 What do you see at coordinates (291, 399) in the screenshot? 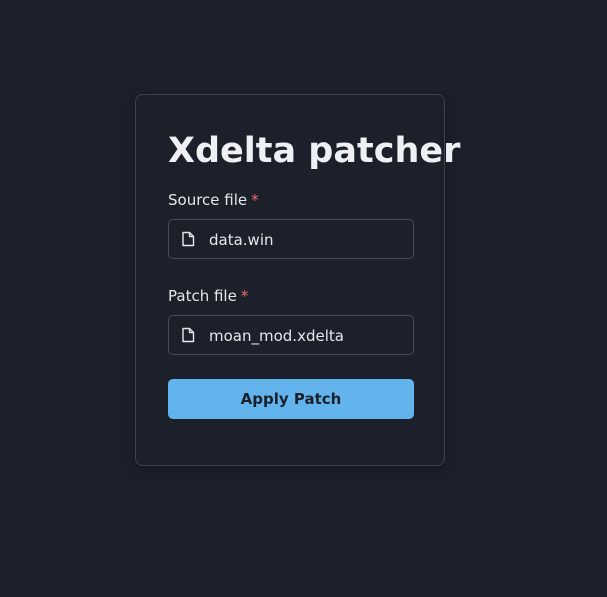
I see `apply-patch-button: Apply Patch` at bounding box center [291, 399].